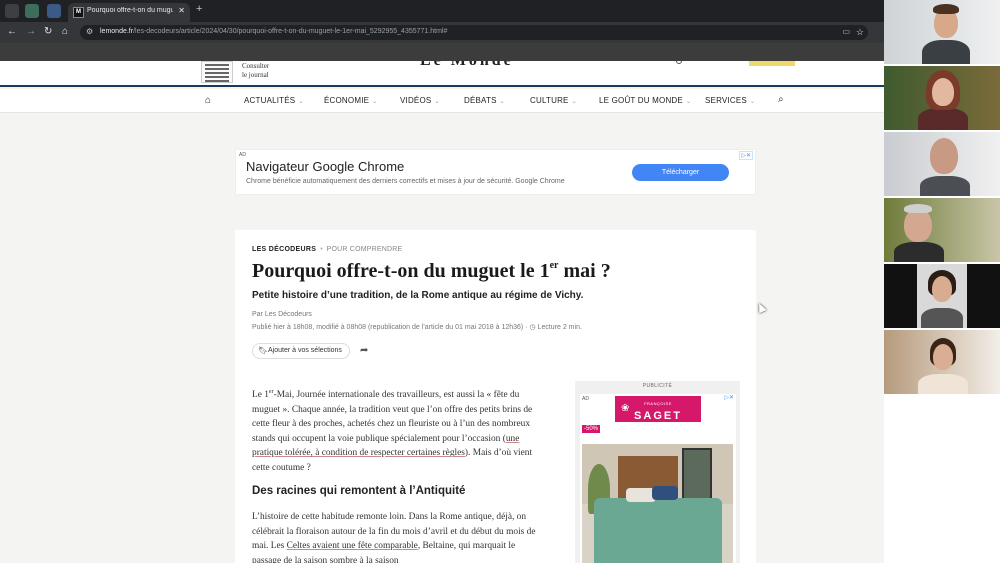 This screenshot has width=1000, height=563. Describe the element at coordinates (263, 350) in the screenshot. I see `bookmark-icon: 🔖︎` at that location.